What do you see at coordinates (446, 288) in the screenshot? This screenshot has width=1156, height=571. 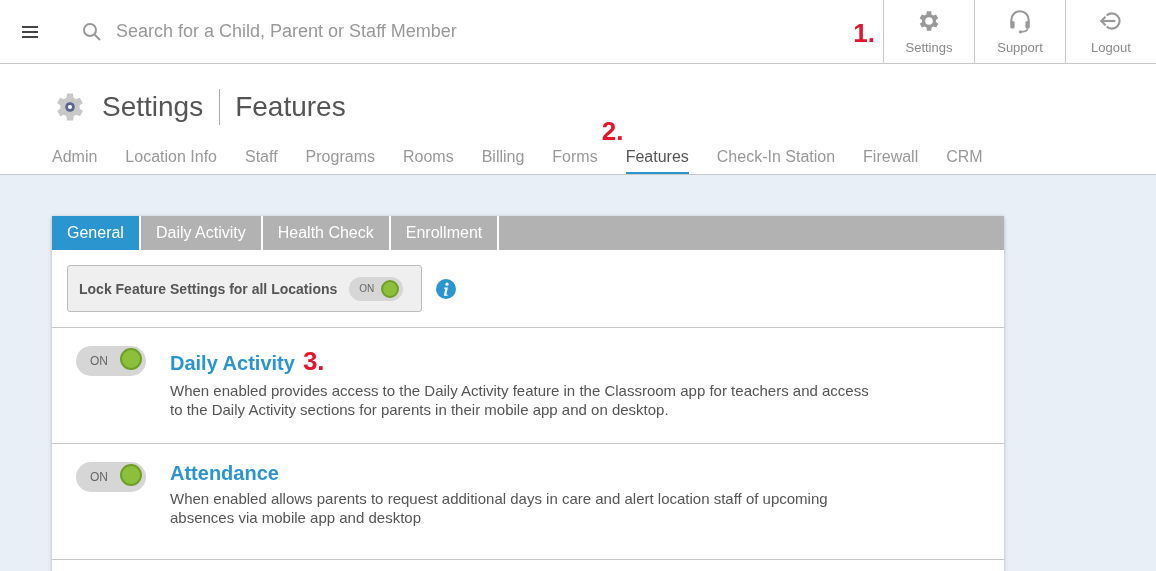 I see `info-icon` at bounding box center [446, 288].